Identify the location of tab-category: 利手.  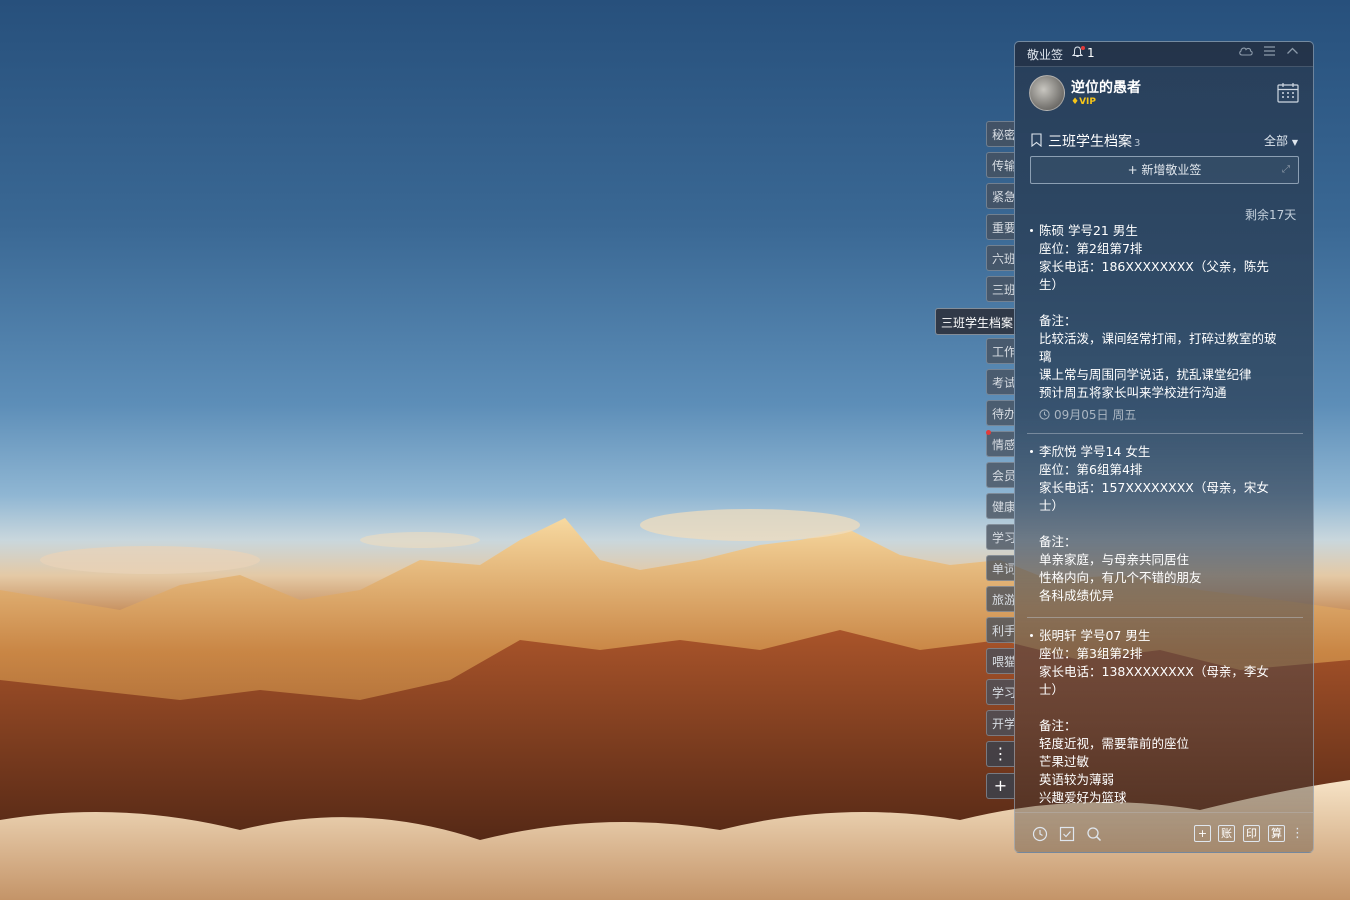
(1000, 630).